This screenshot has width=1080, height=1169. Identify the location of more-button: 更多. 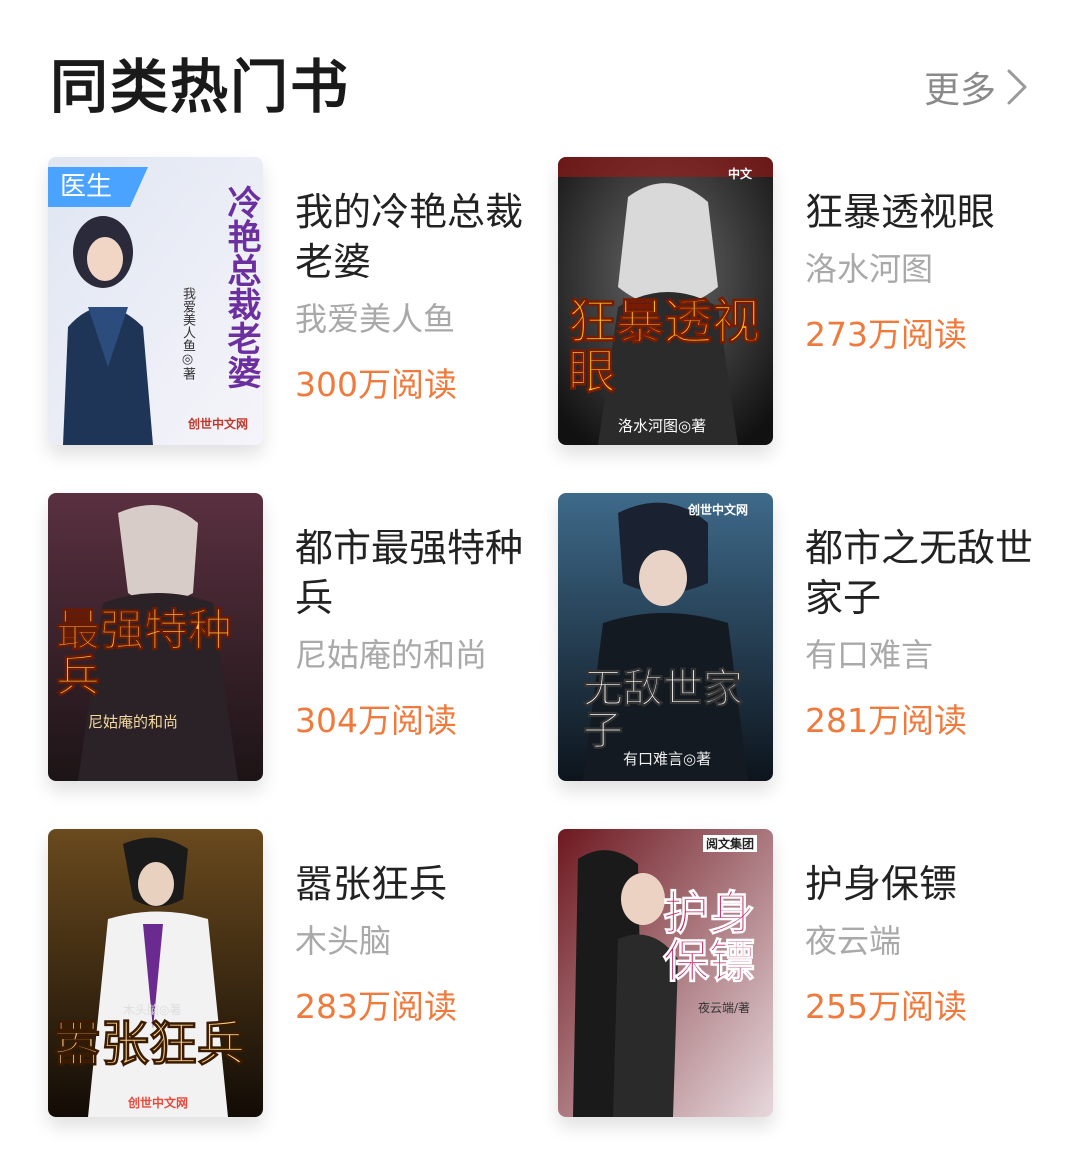
(976, 87).